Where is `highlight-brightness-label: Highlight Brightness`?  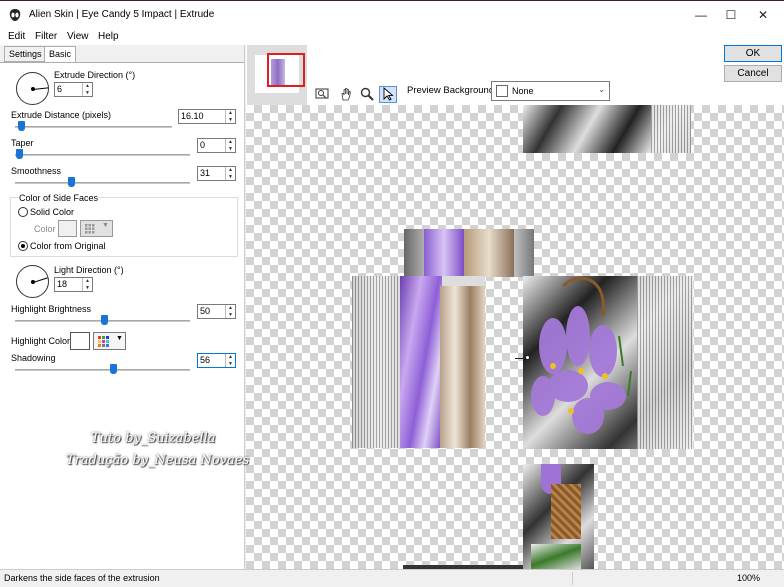 highlight-brightness-label: Highlight Brightness is located at coordinates (51, 309).